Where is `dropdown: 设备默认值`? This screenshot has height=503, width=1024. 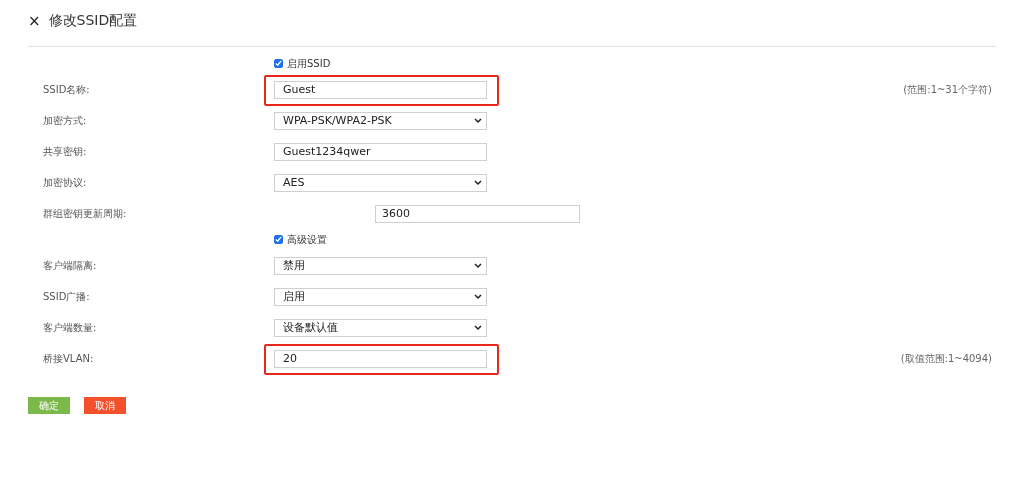 dropdown: 设备默认值 is located at coordinates (380, 327).